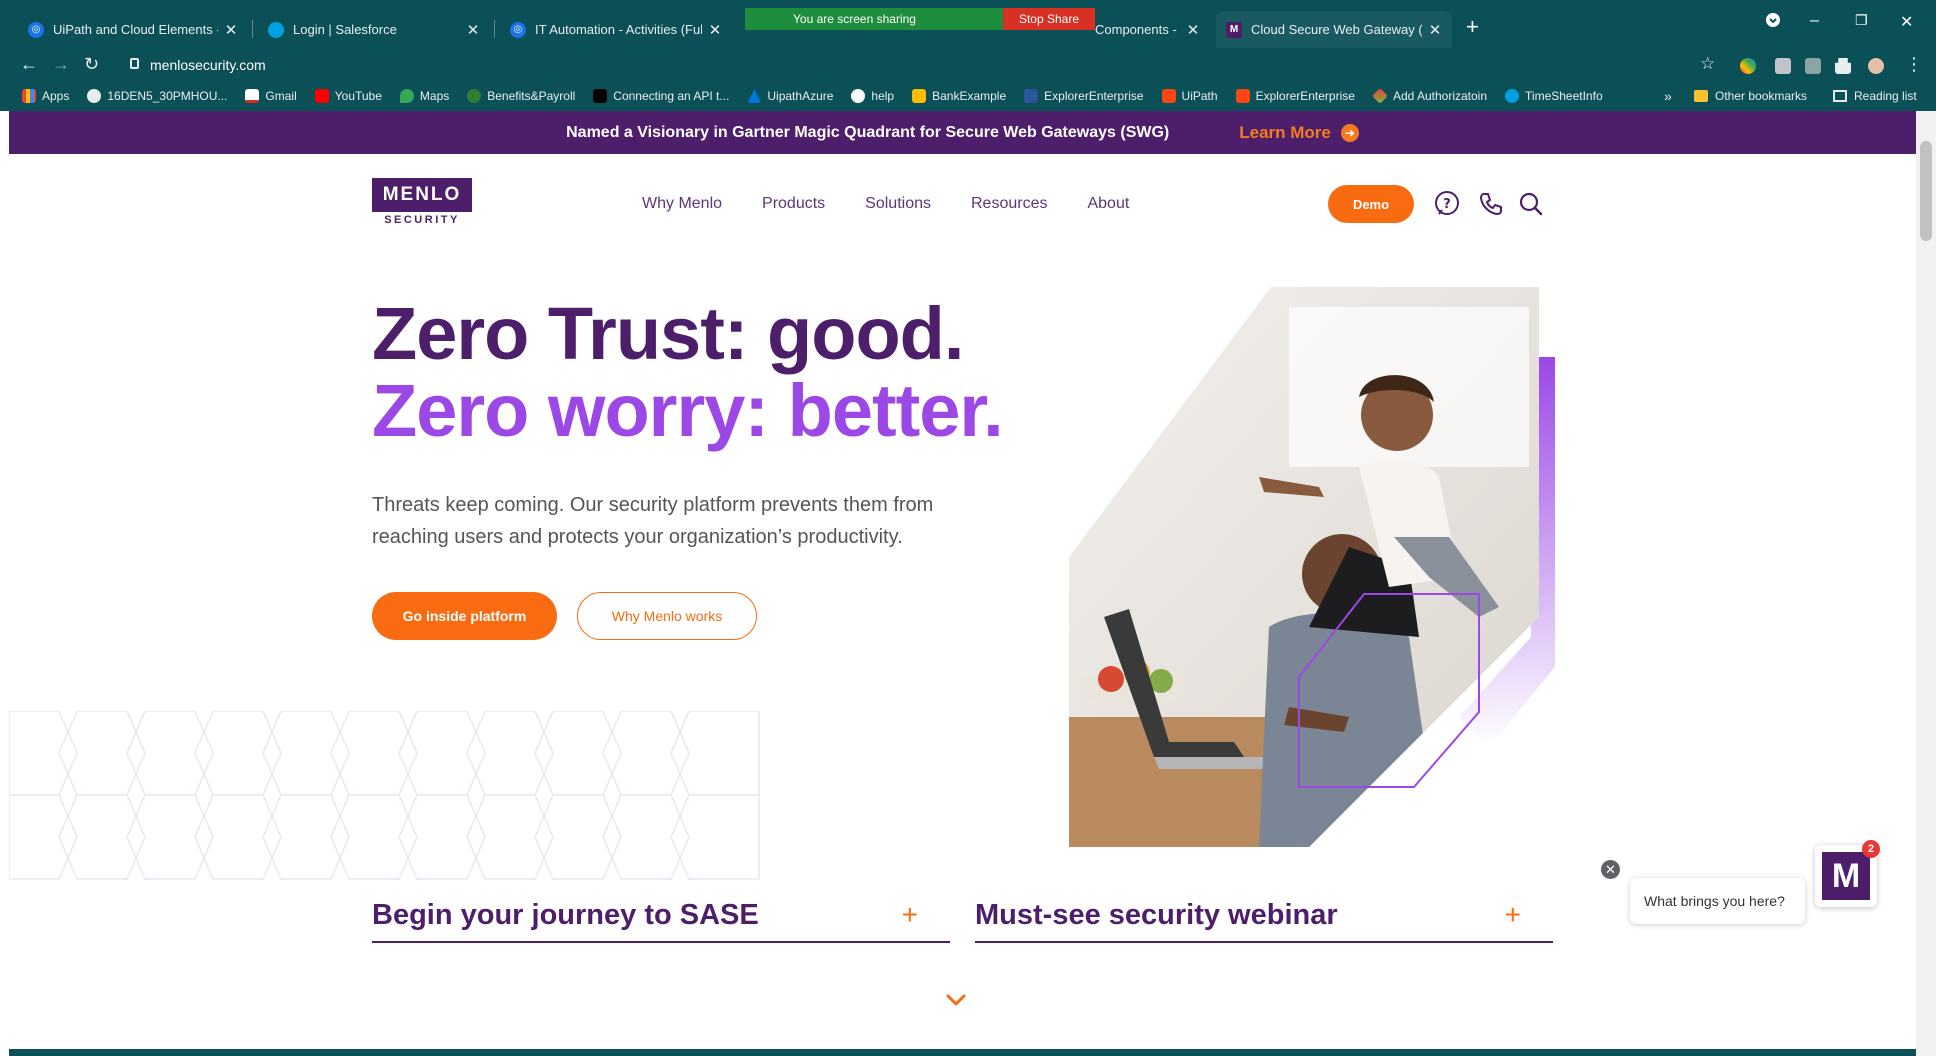  I want to click on bookmark-azure: UipathAzure, so click(790, 96).